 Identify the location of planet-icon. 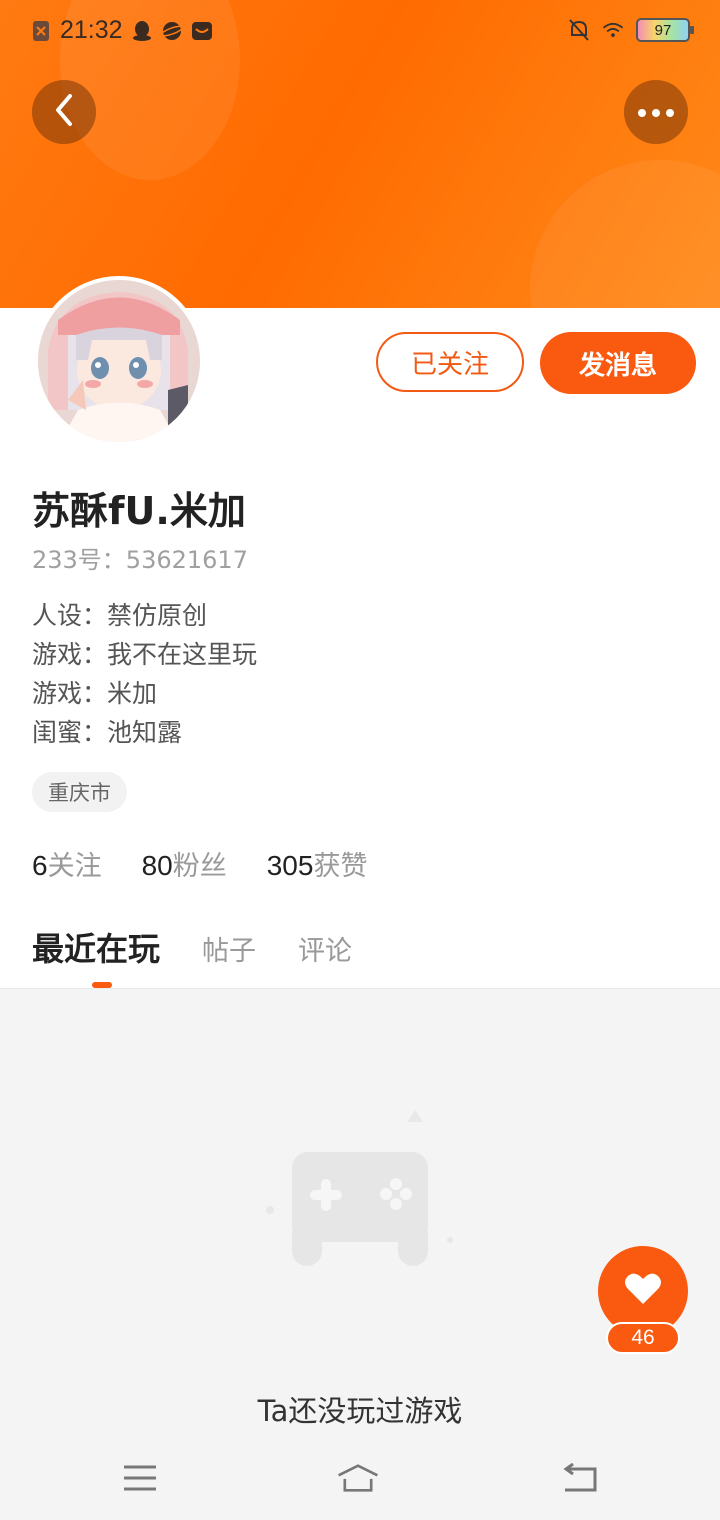
(171, 31).